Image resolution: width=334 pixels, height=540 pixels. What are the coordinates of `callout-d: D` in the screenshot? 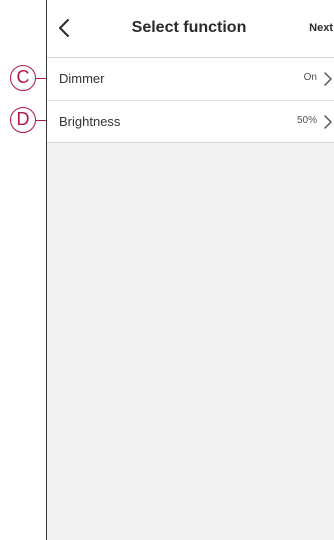 It's located at (23, 120).